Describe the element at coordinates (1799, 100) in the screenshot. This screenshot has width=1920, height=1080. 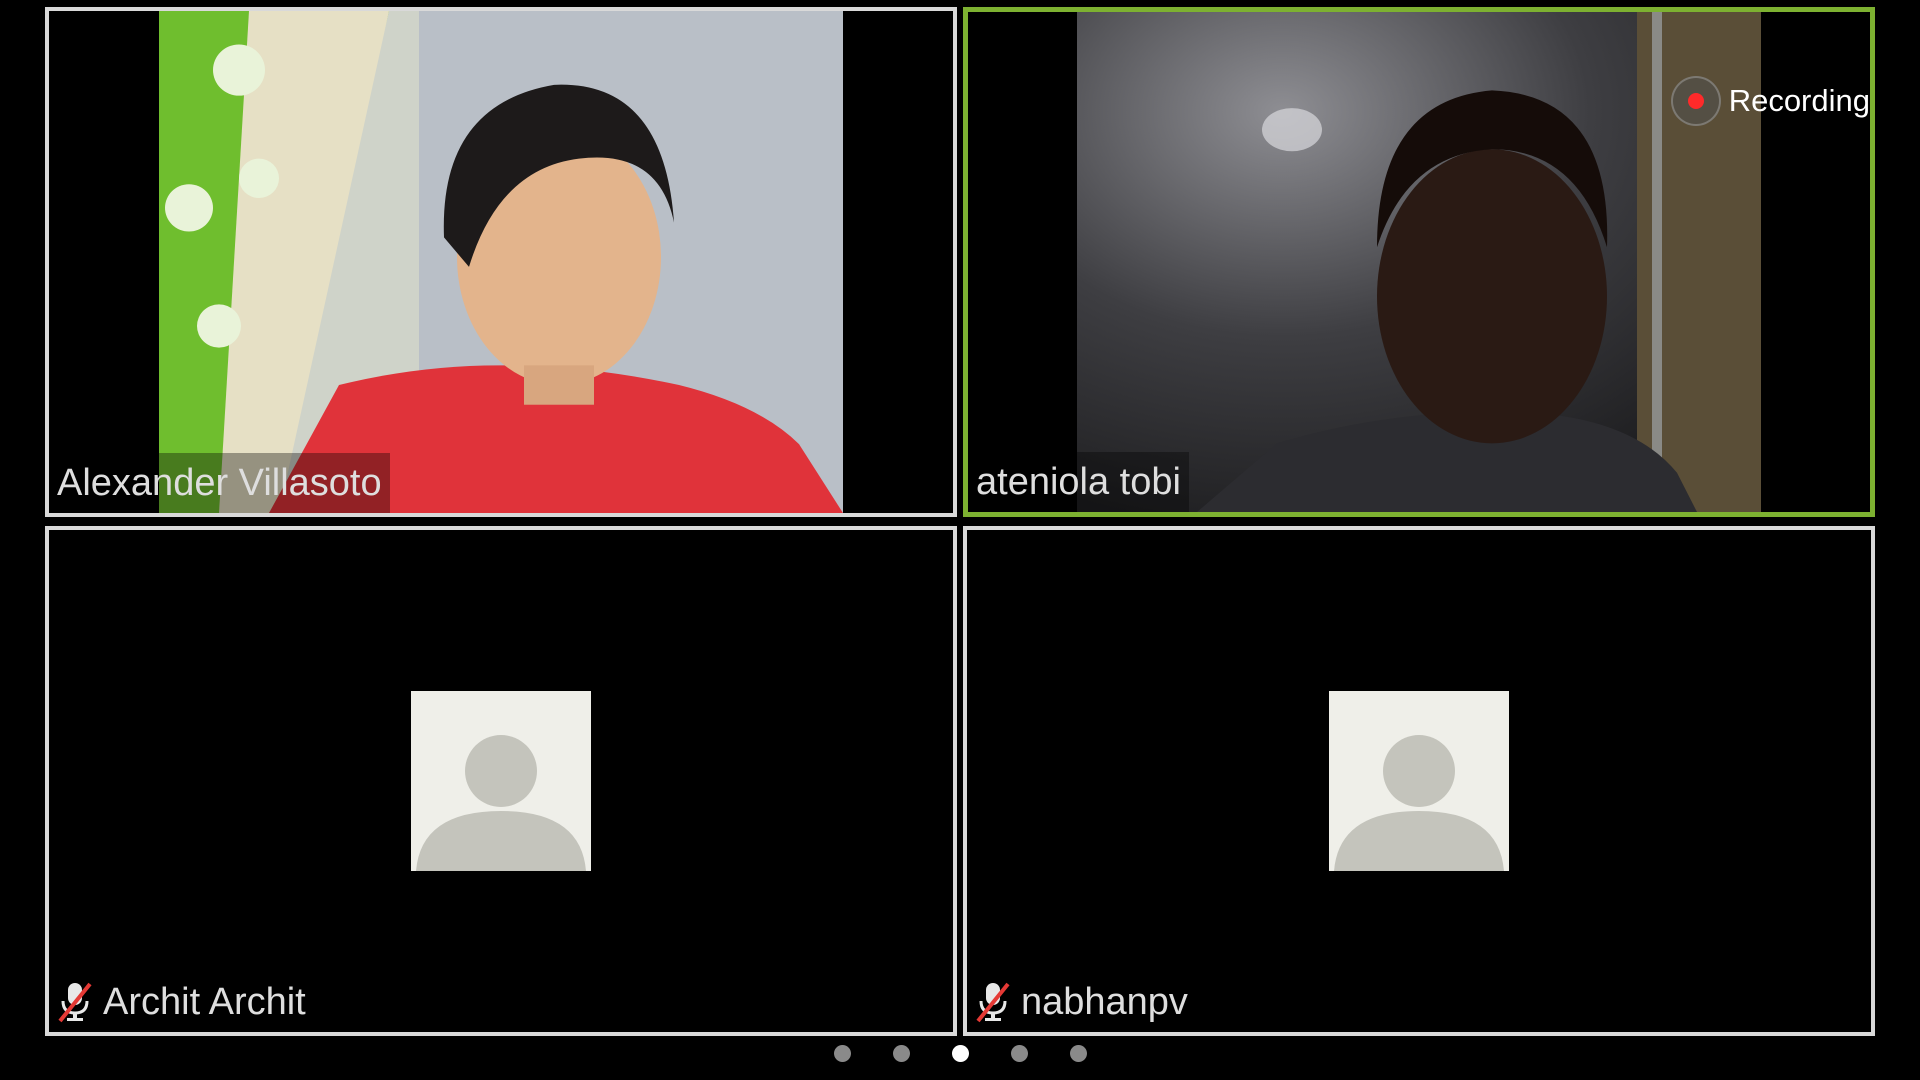
I see `recording-label: Recording` at that location.